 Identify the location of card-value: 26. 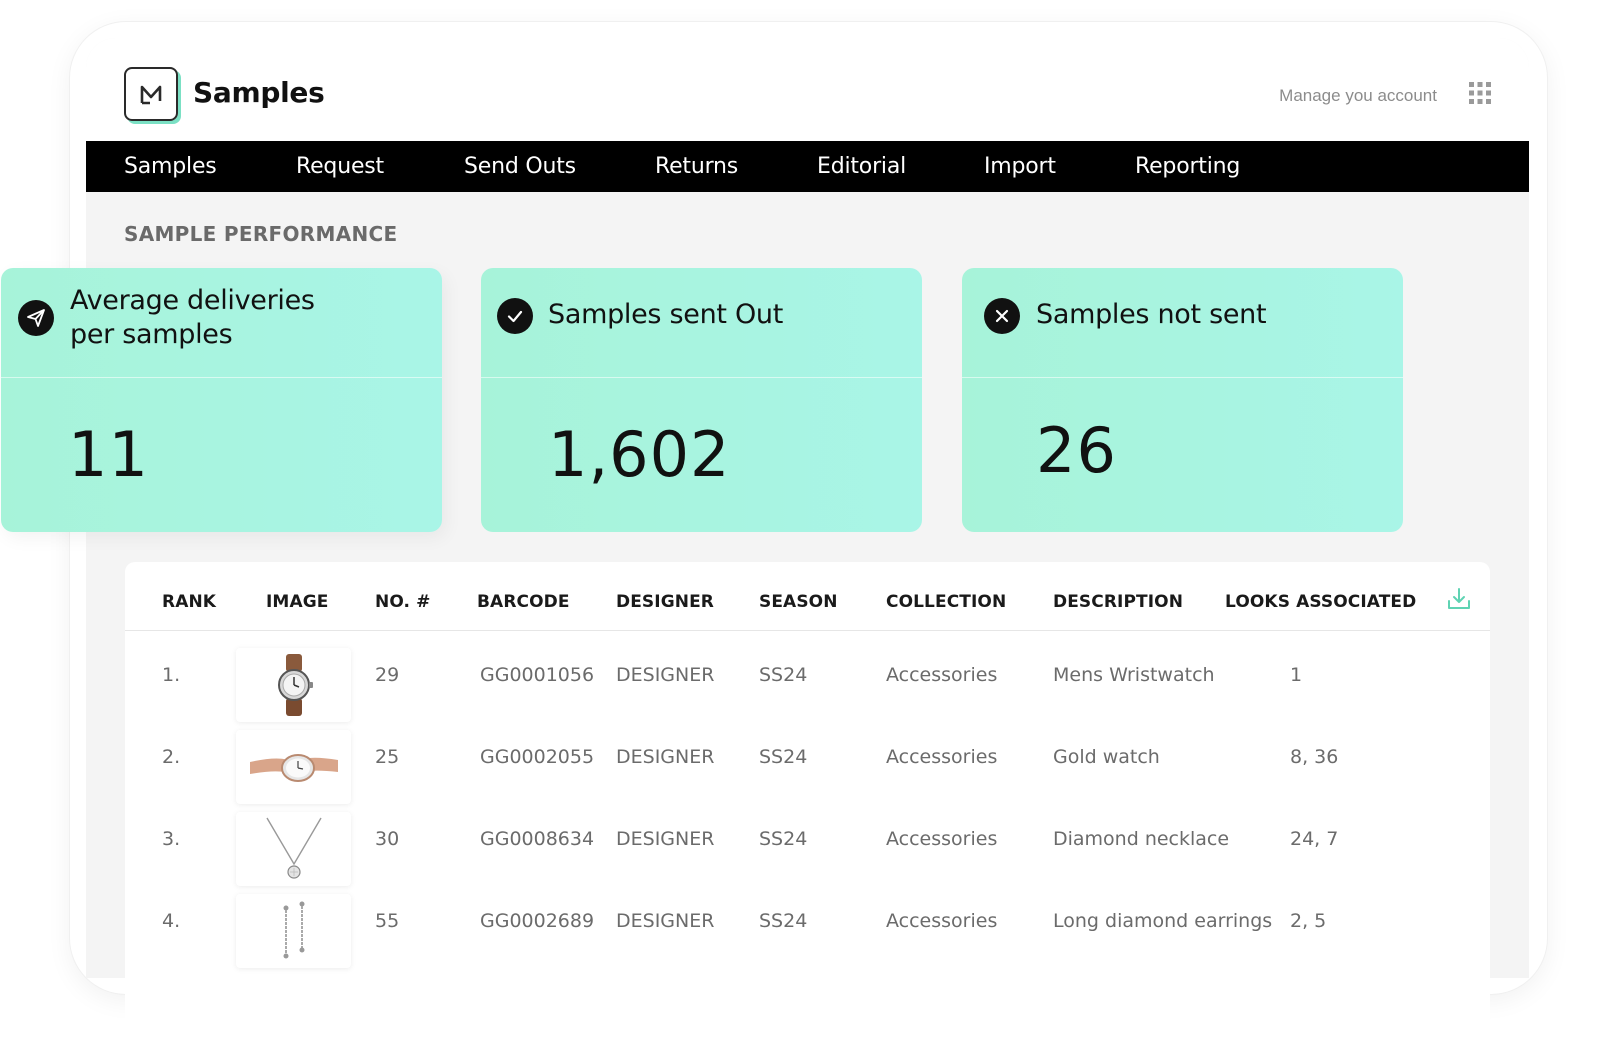
(1076, 450).